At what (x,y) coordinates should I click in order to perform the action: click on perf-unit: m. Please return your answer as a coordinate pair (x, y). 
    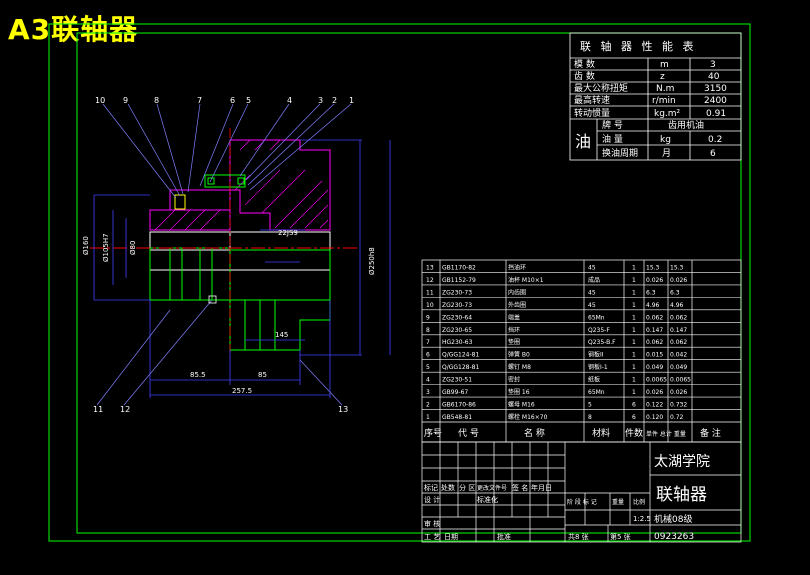
    Looking at the image, I should click on (664, 65).